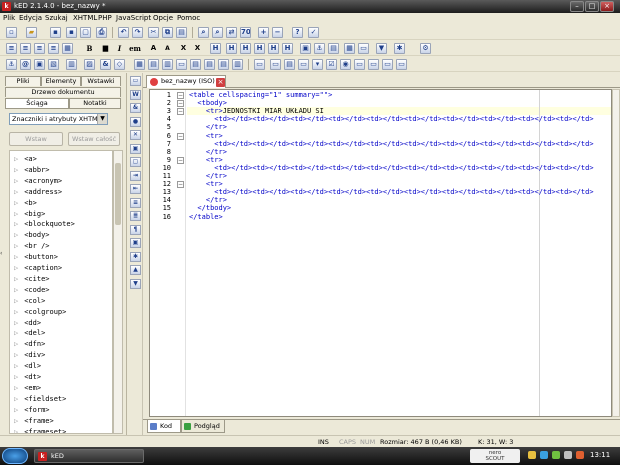  I want to click on save-icon: ▪, so click(55, 32).